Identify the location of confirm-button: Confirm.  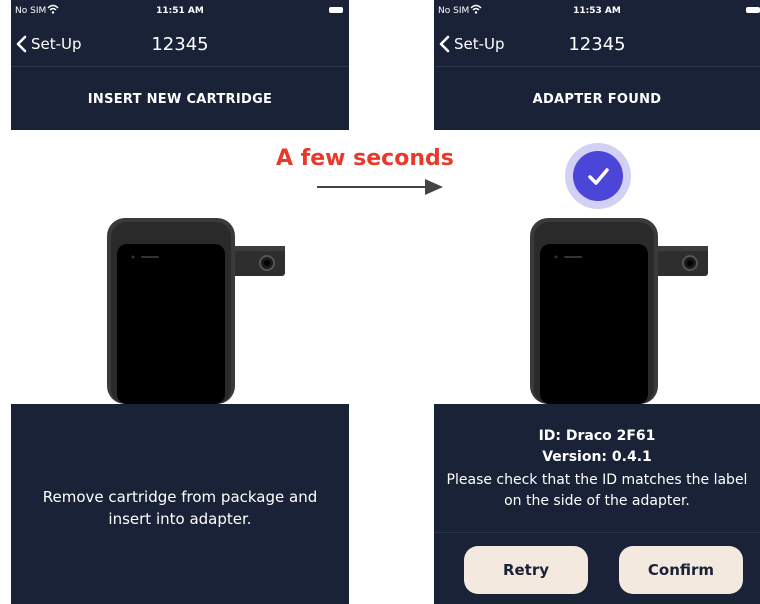
(681, 570).